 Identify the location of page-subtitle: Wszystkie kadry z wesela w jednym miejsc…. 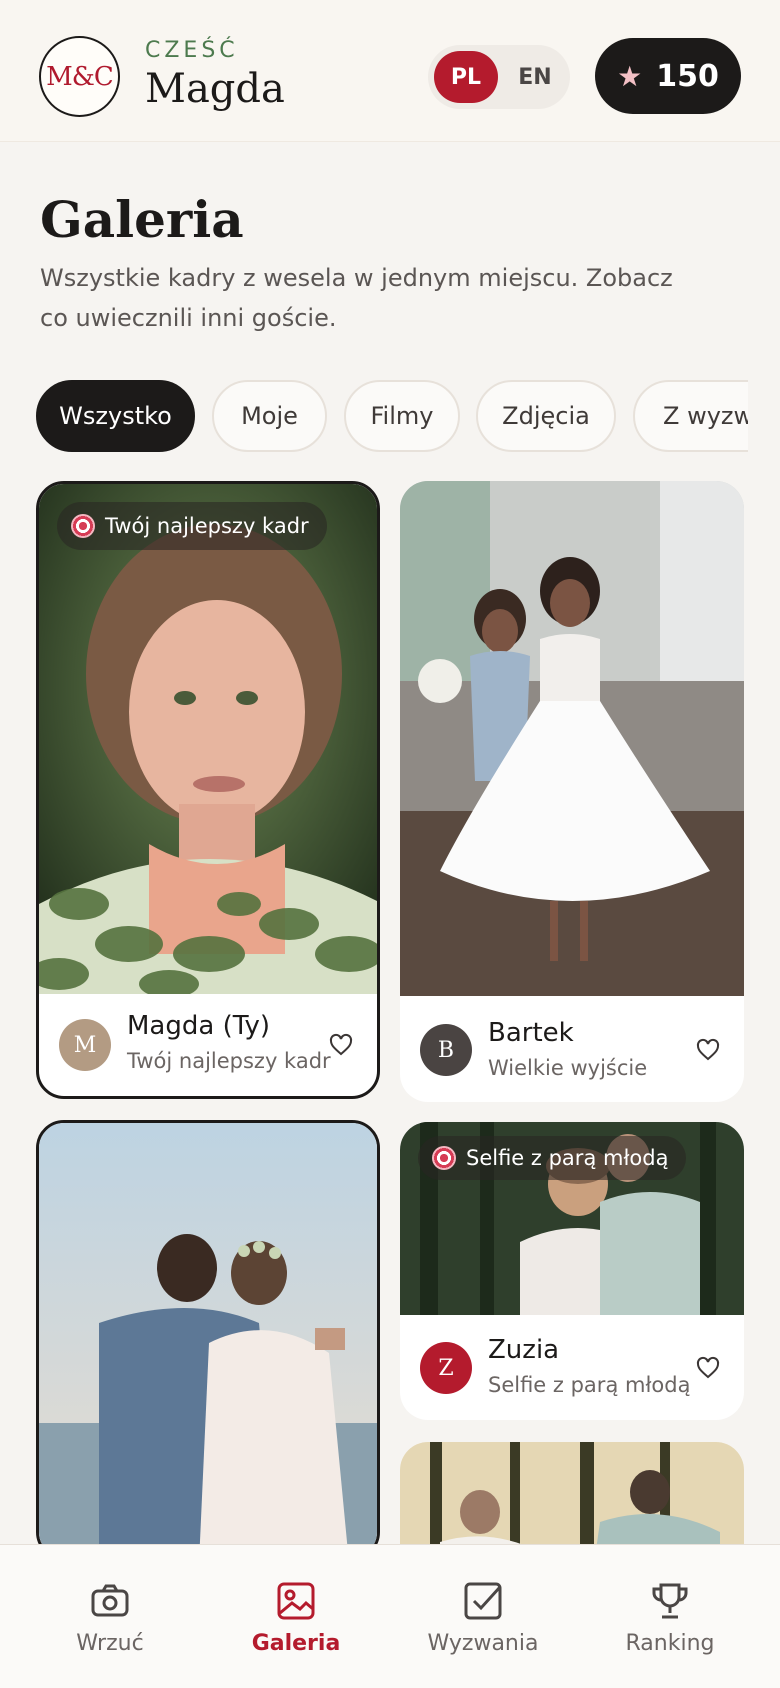
(356, 298).